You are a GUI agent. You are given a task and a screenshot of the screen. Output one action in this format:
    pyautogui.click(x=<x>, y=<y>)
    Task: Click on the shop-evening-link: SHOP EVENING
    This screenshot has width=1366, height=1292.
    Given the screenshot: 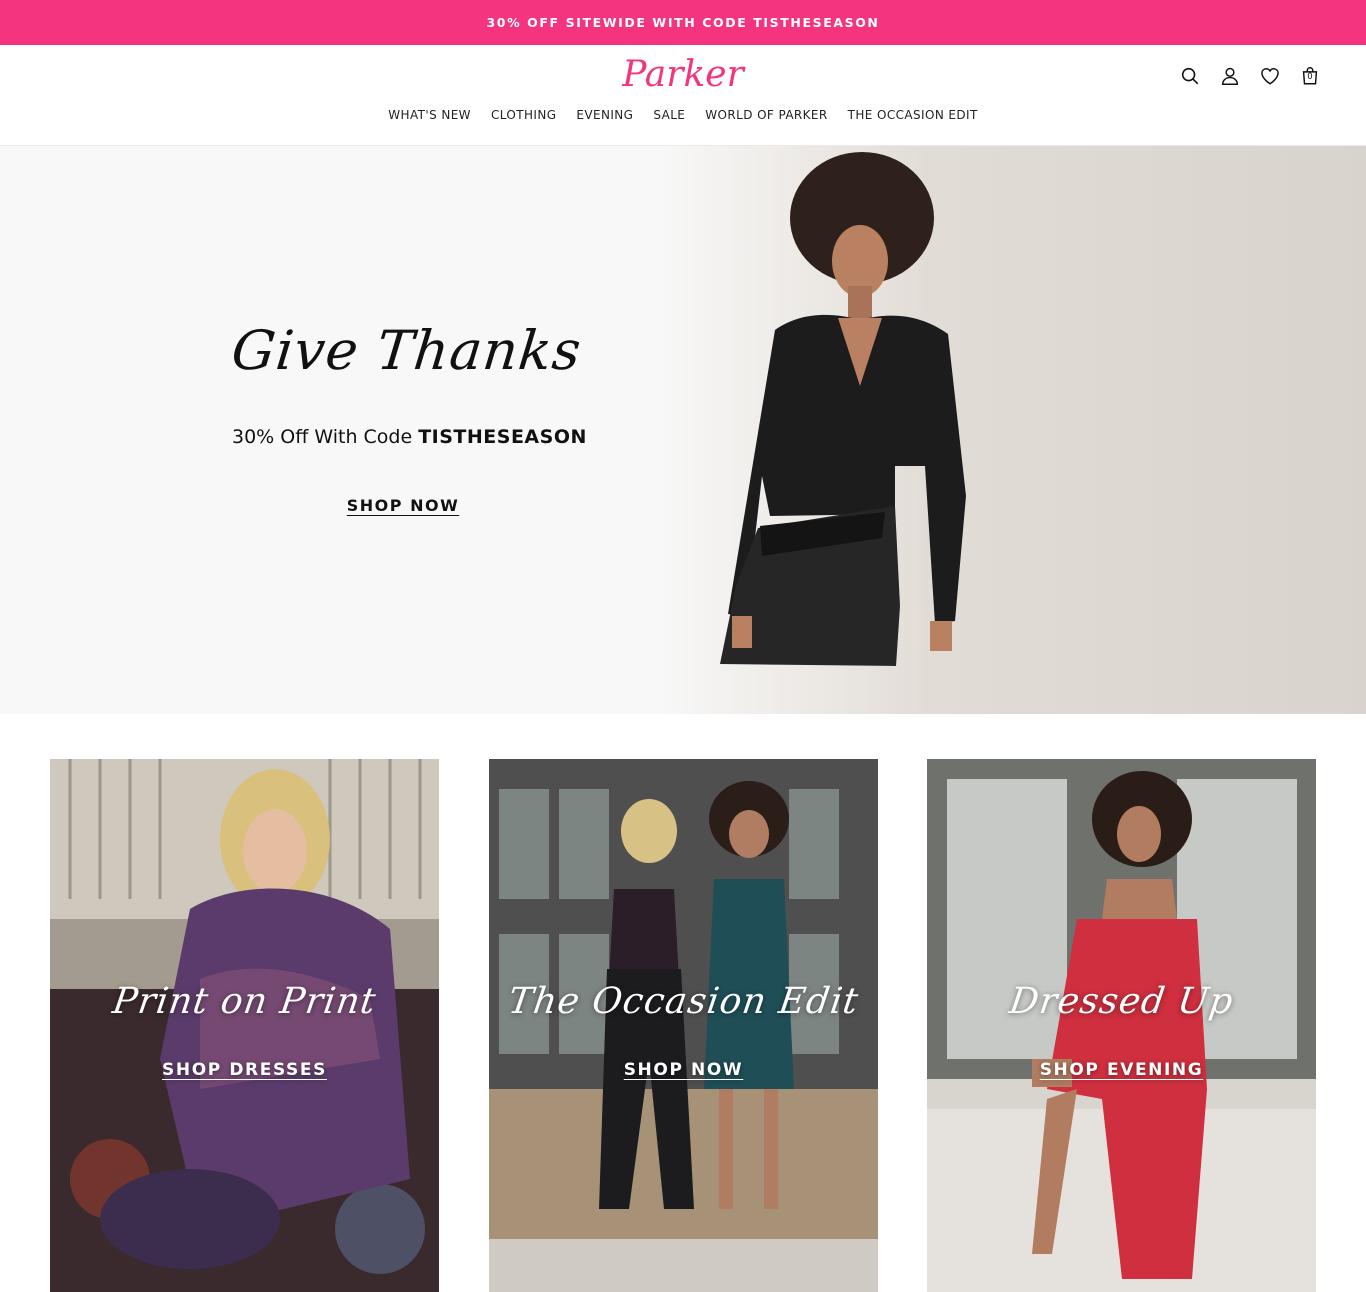 What is the action you would take?
    pyautogui.click(x=1121, y=1070)
    